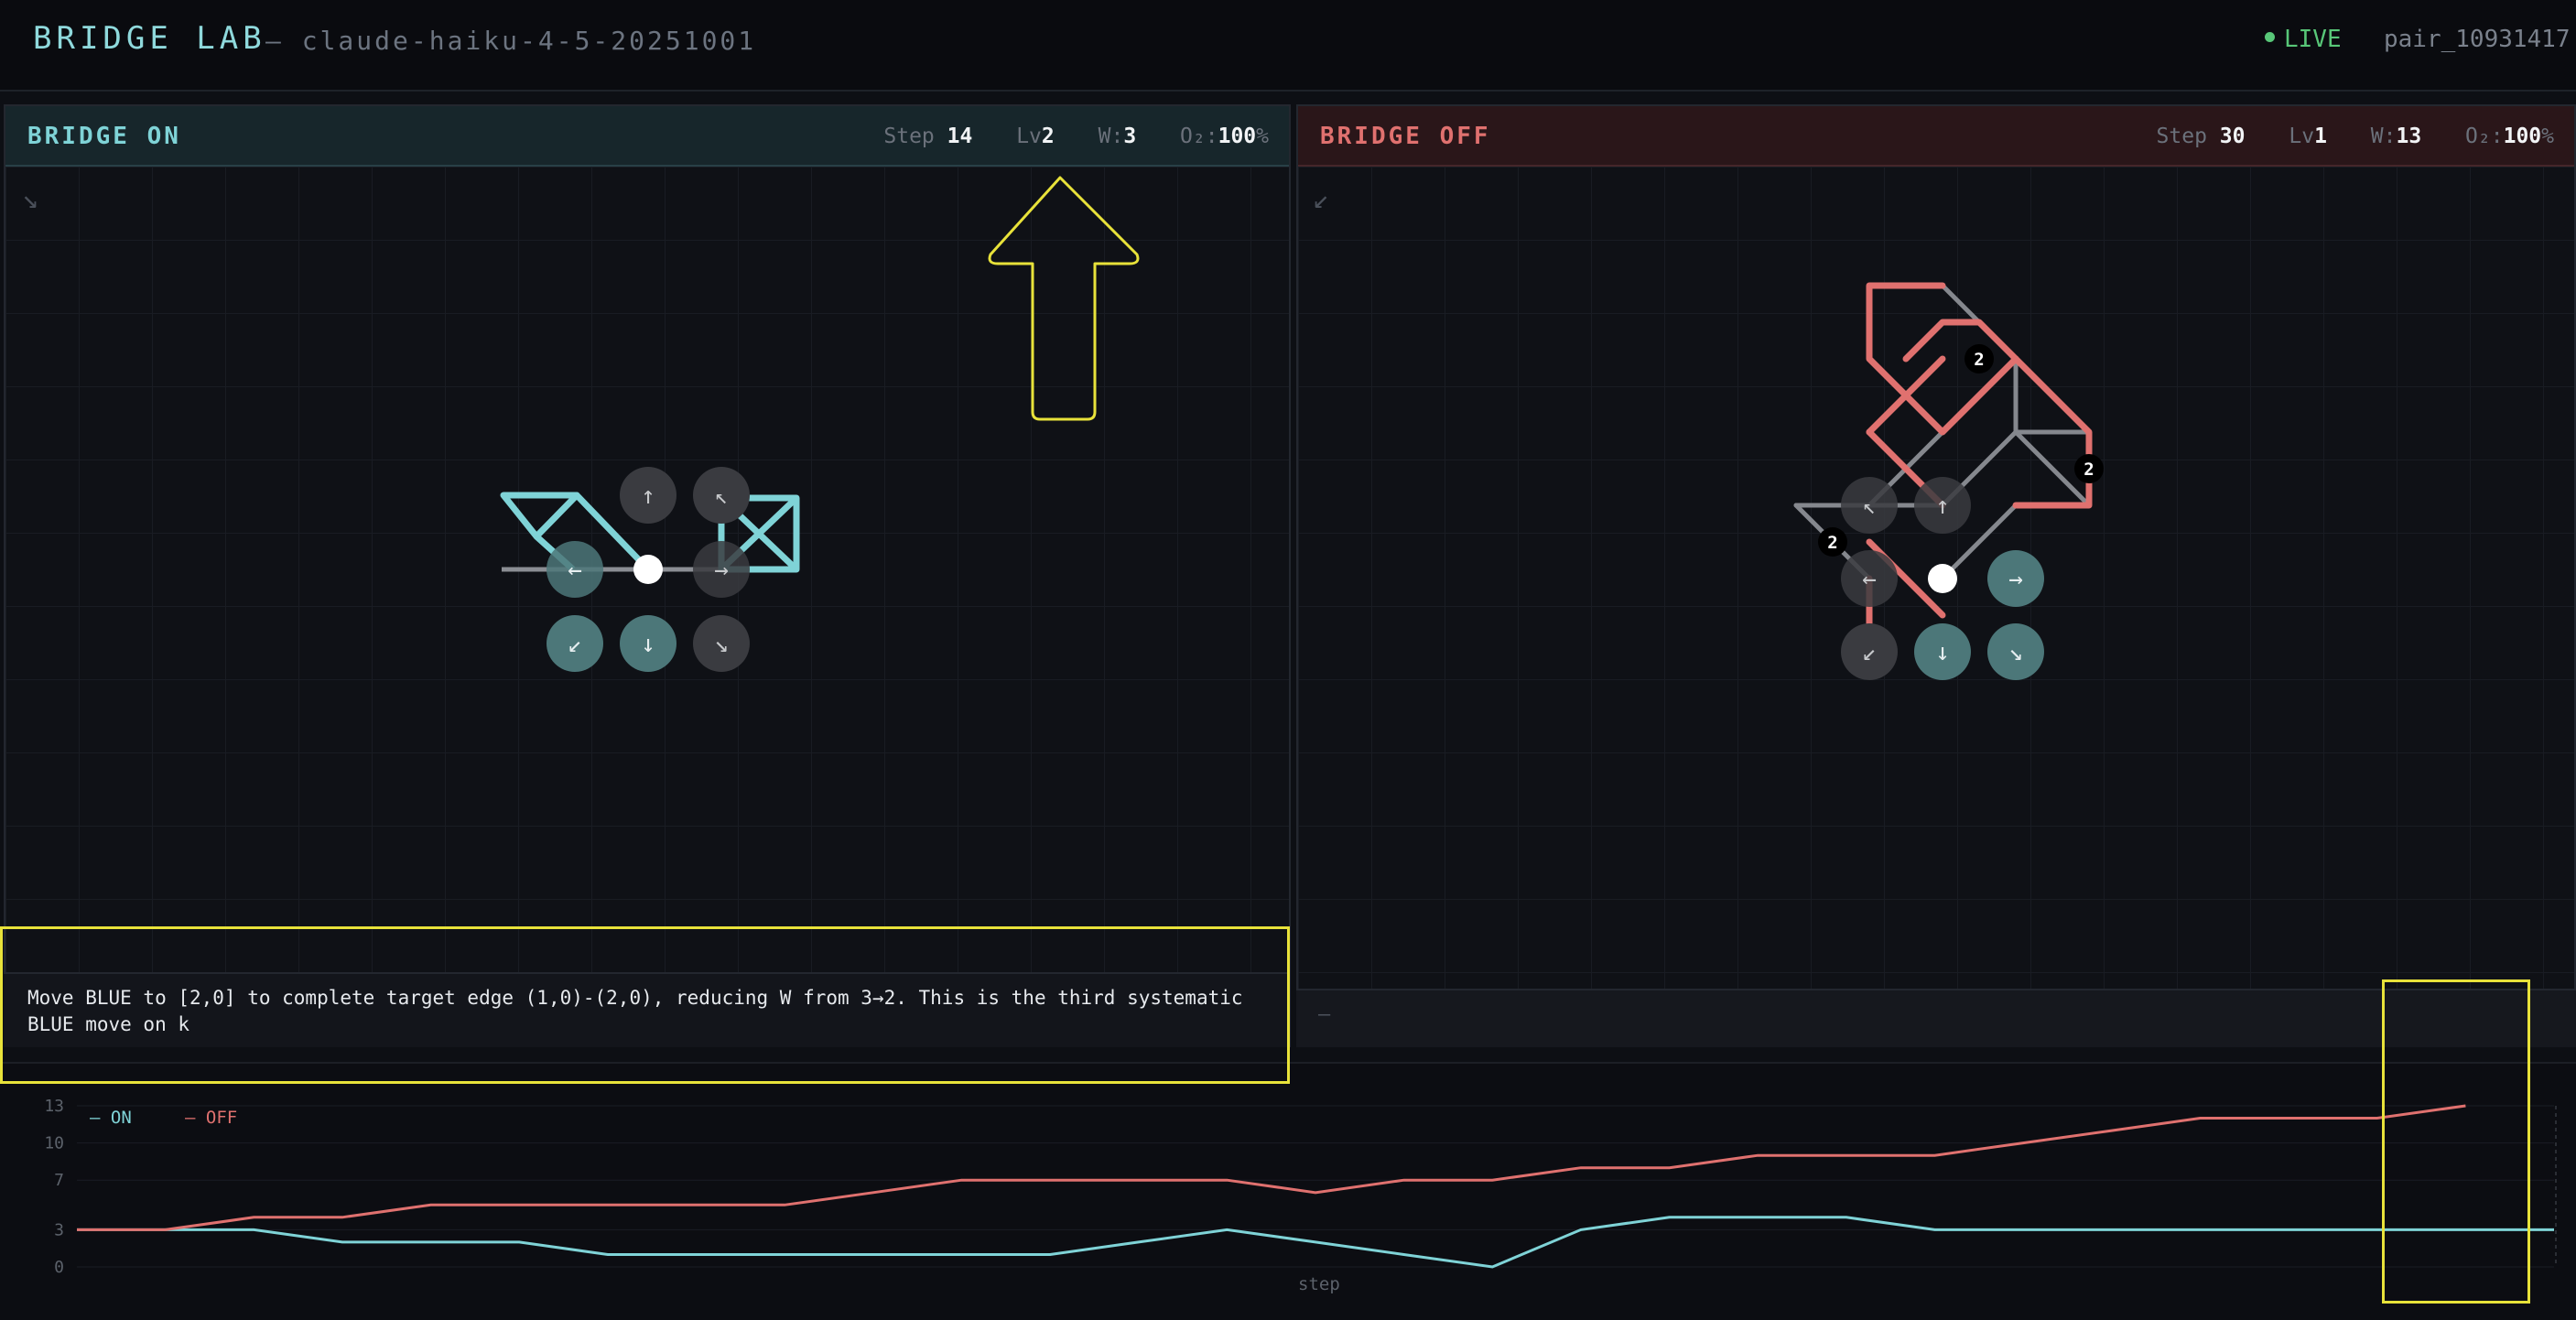  I want to click on y-tick-label: 7, so click(59, 1180).